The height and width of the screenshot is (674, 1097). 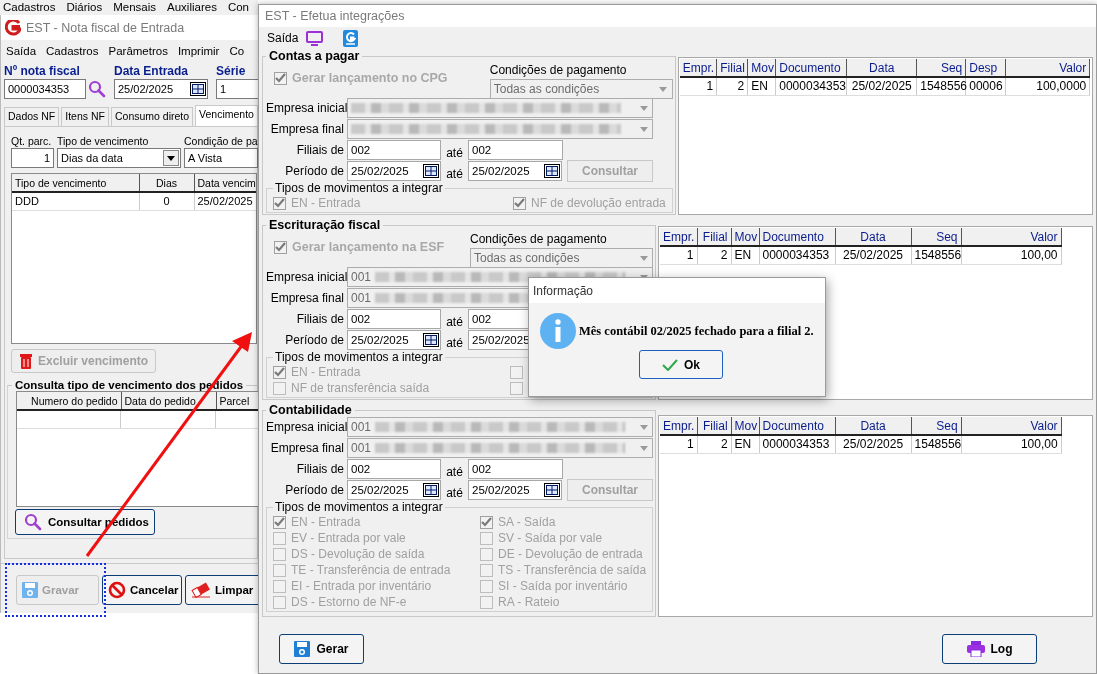 I want to click on log-button: Log, so click(x=989, y=649).